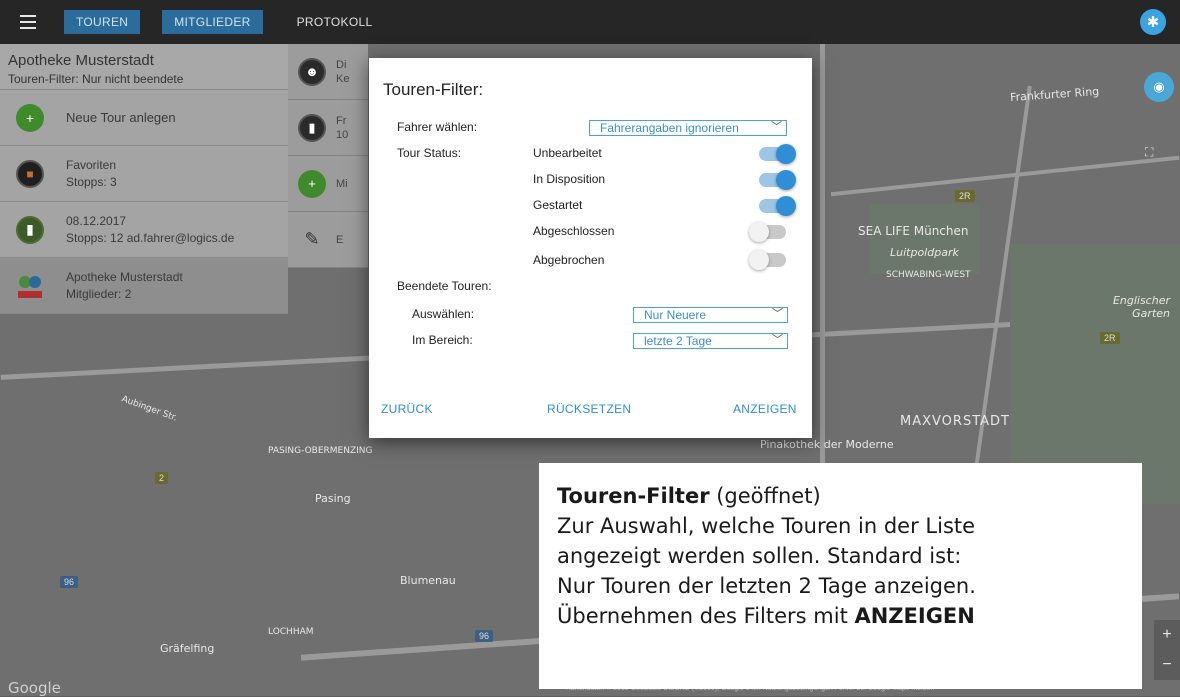 The height and width of the screenshot is (697, 1180). What do you see at coordinates (569, 260) in the screenshot?
I see `status-label-abgebrochen: Abgebrochen` at bounding box center [569, 260].